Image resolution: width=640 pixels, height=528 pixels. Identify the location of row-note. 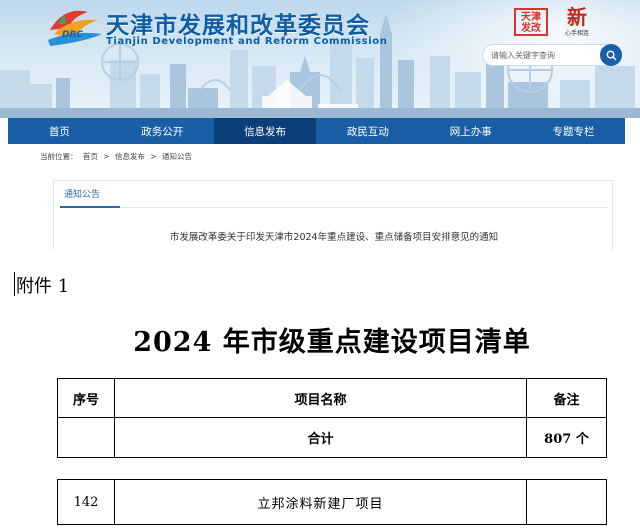
(566, 502).